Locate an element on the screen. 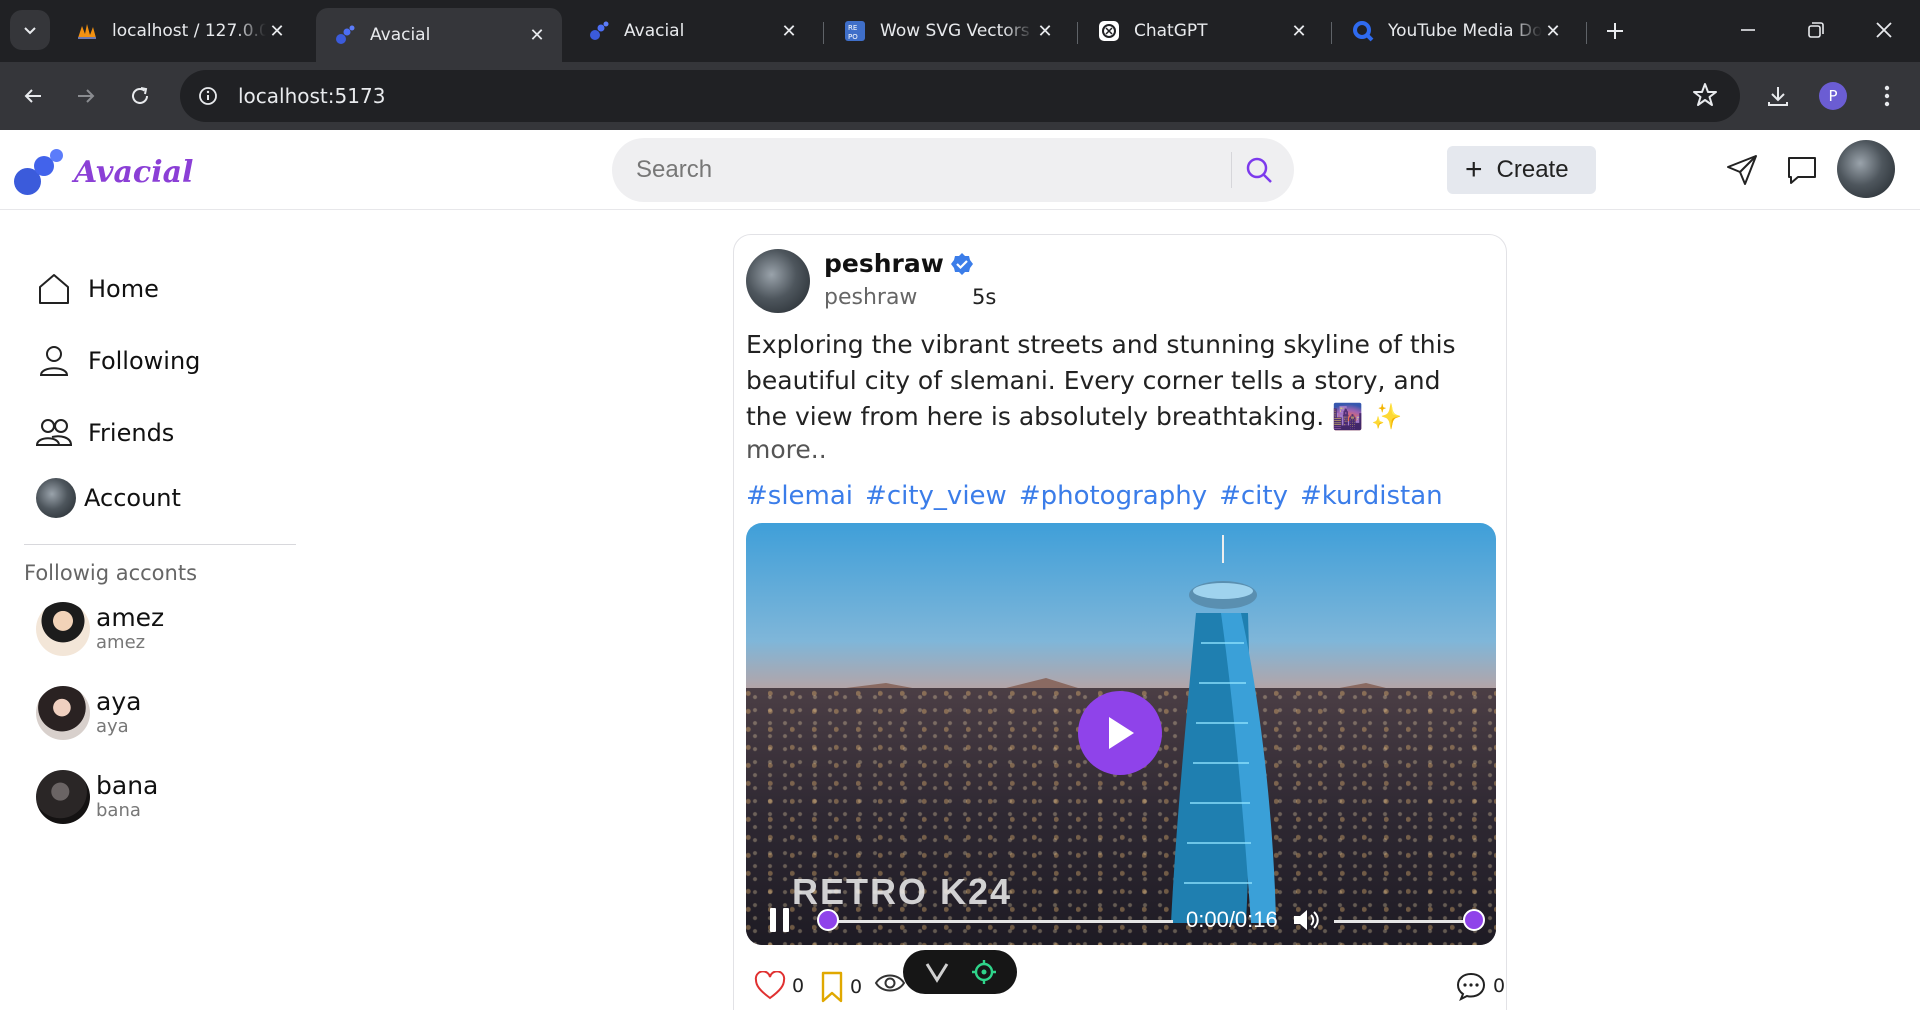  save-count: 0 is located at coordinates (856, 987).